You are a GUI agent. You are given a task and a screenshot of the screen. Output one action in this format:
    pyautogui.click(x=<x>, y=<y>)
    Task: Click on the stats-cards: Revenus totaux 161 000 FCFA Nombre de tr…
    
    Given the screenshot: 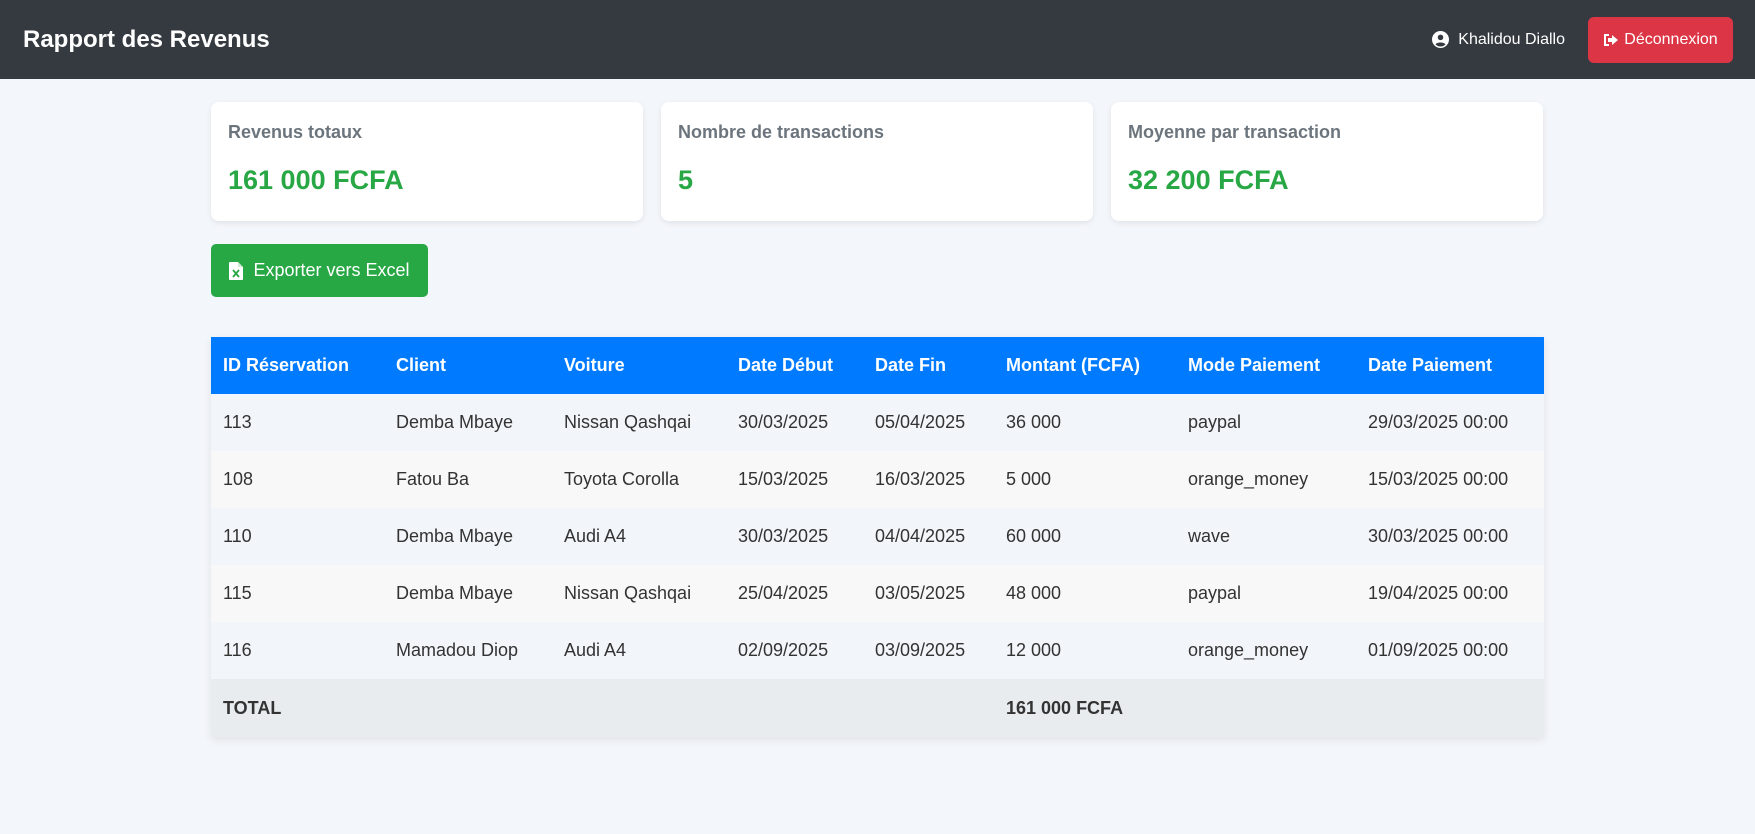 What is the action you would take?
    pyautogui.click(x=877, y=161)
    